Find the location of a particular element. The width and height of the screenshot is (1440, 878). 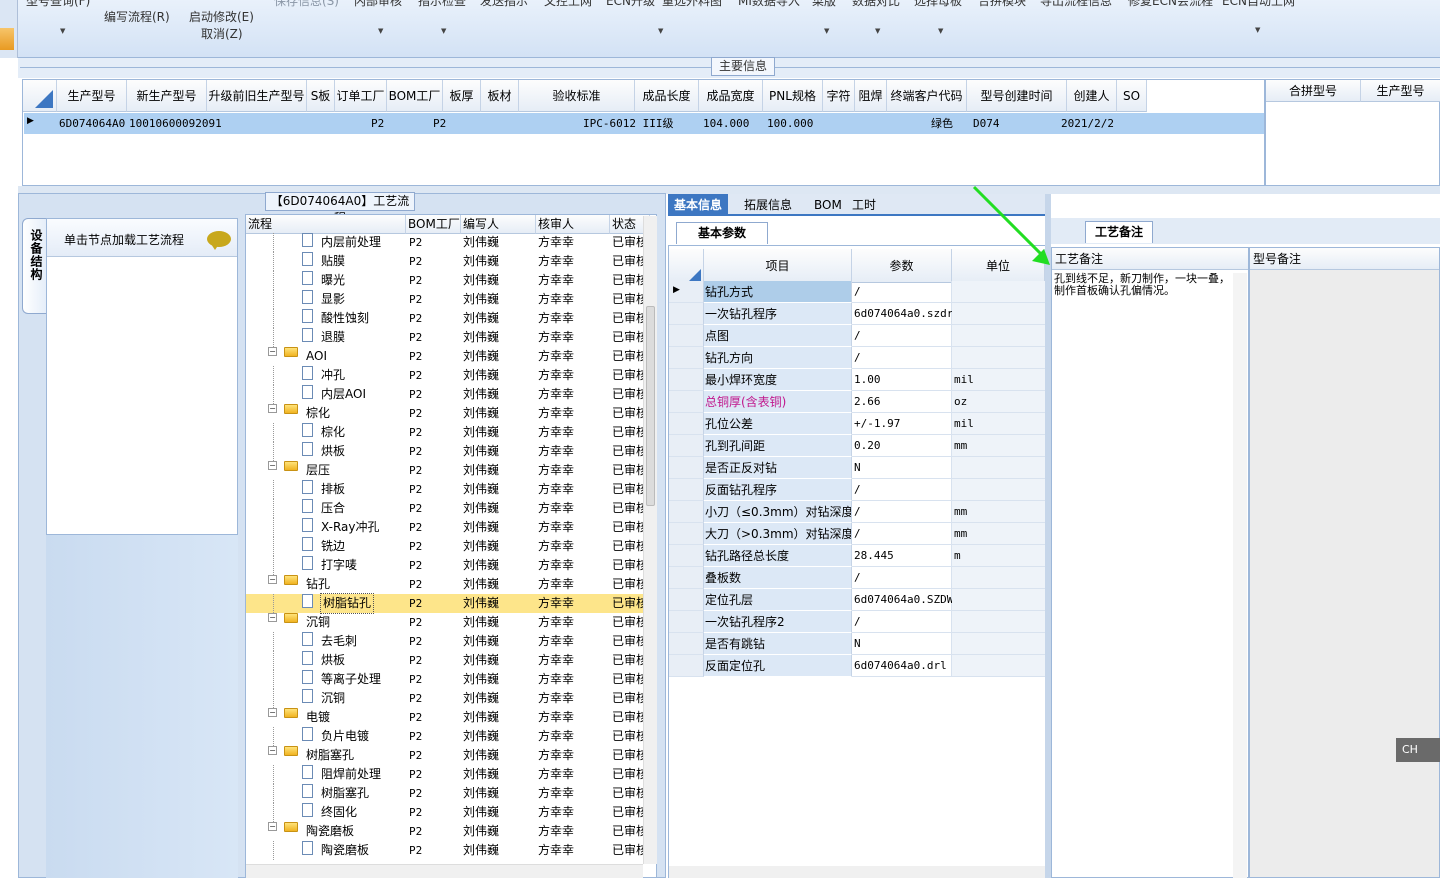

ime-indicator: CH is located at coordinates (1418, 750).